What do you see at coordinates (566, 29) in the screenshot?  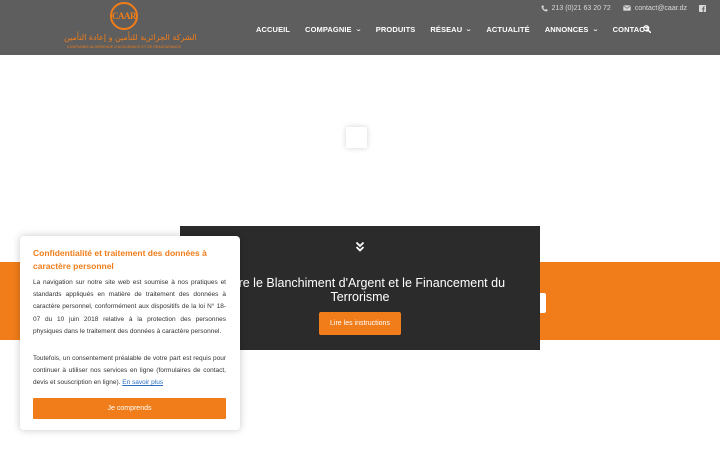 I see `nav-item-label: ANNONCES` at bounding box center [566, 29].